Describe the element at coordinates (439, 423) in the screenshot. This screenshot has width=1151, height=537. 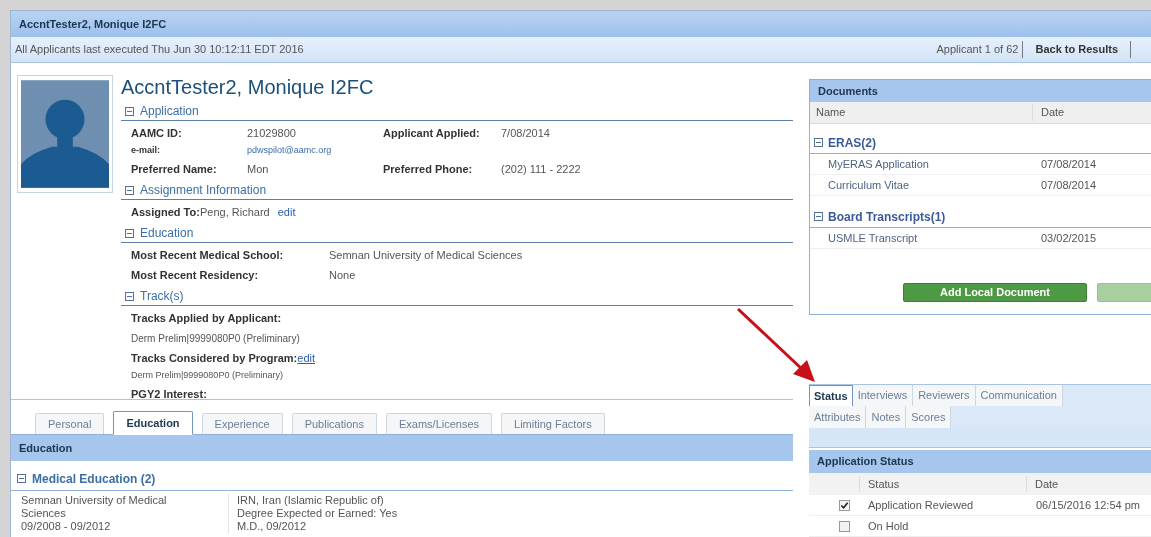
I see `tab: Exams/Licenses` at that location.